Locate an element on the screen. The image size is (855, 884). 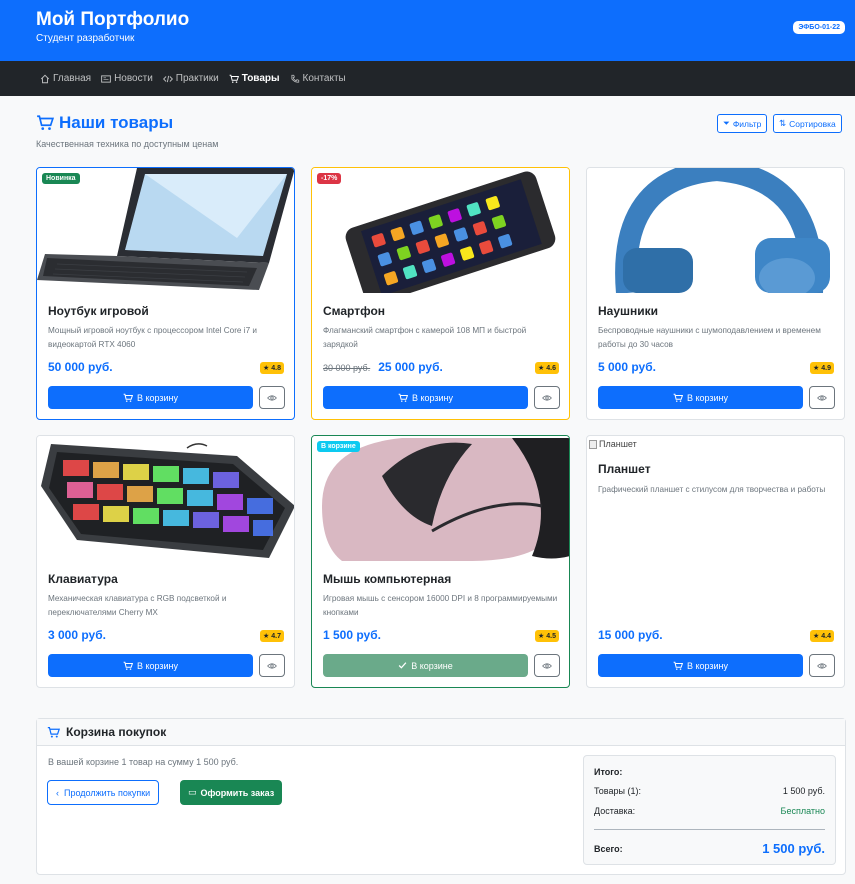
continue-shopping-button: ‹ Продолжить покупки is located at coordinates (103, 792).